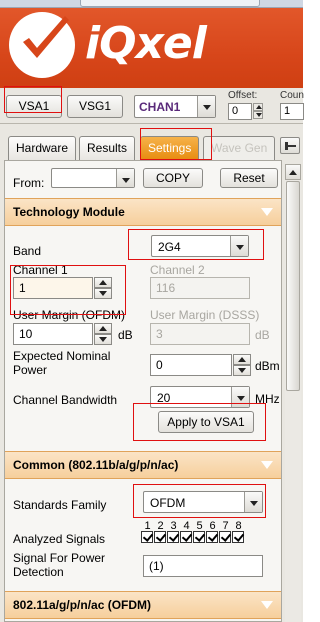  I want to click on user-margin-dsss-unit: dB, so click(262, 335).